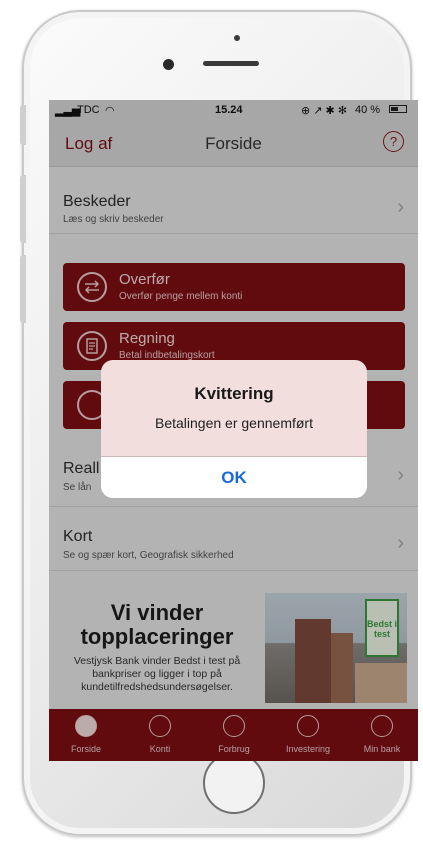 The image size is (423, 843). What do you see at coordinates (23, 209) in the screenshot?
I see `volume-up-button` at bounding box center [23, 209].